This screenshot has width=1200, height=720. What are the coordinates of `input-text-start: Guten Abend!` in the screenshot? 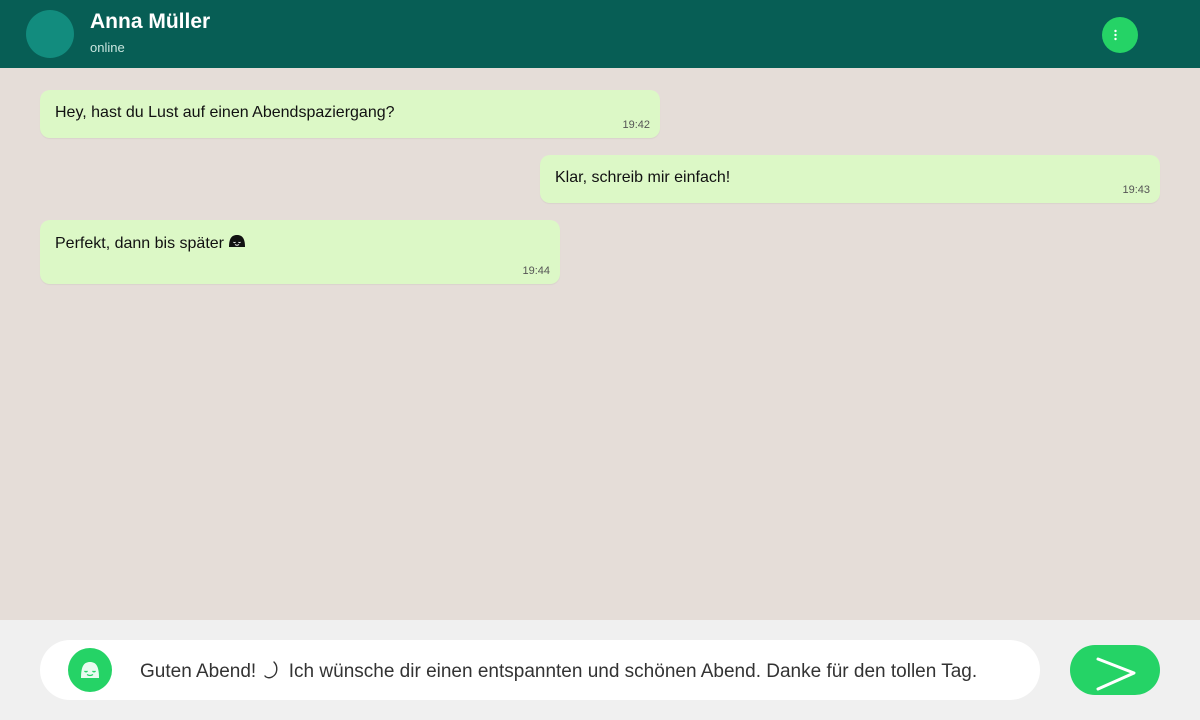 It's located at (198, 671).